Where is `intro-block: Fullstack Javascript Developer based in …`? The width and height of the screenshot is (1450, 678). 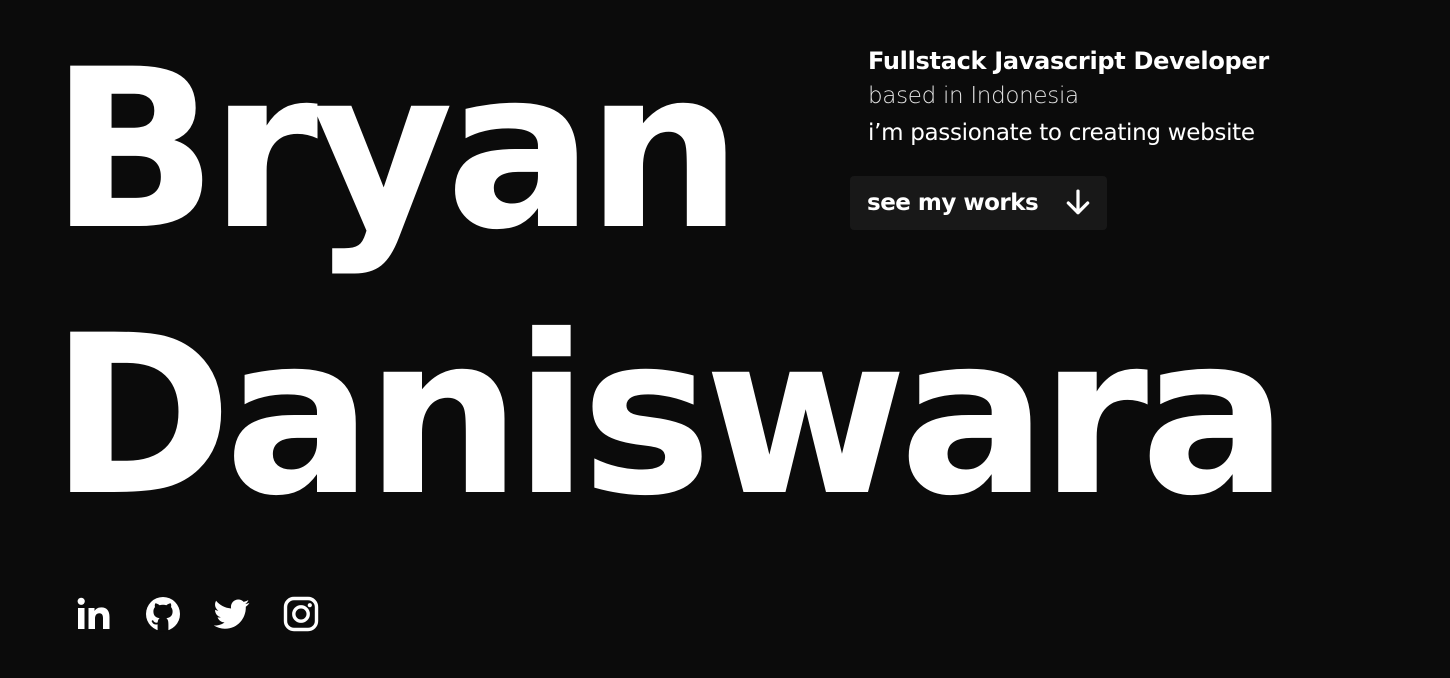
intro-block: Fullstack Javascript Developer based in … is located at coordinates (1138, 98).